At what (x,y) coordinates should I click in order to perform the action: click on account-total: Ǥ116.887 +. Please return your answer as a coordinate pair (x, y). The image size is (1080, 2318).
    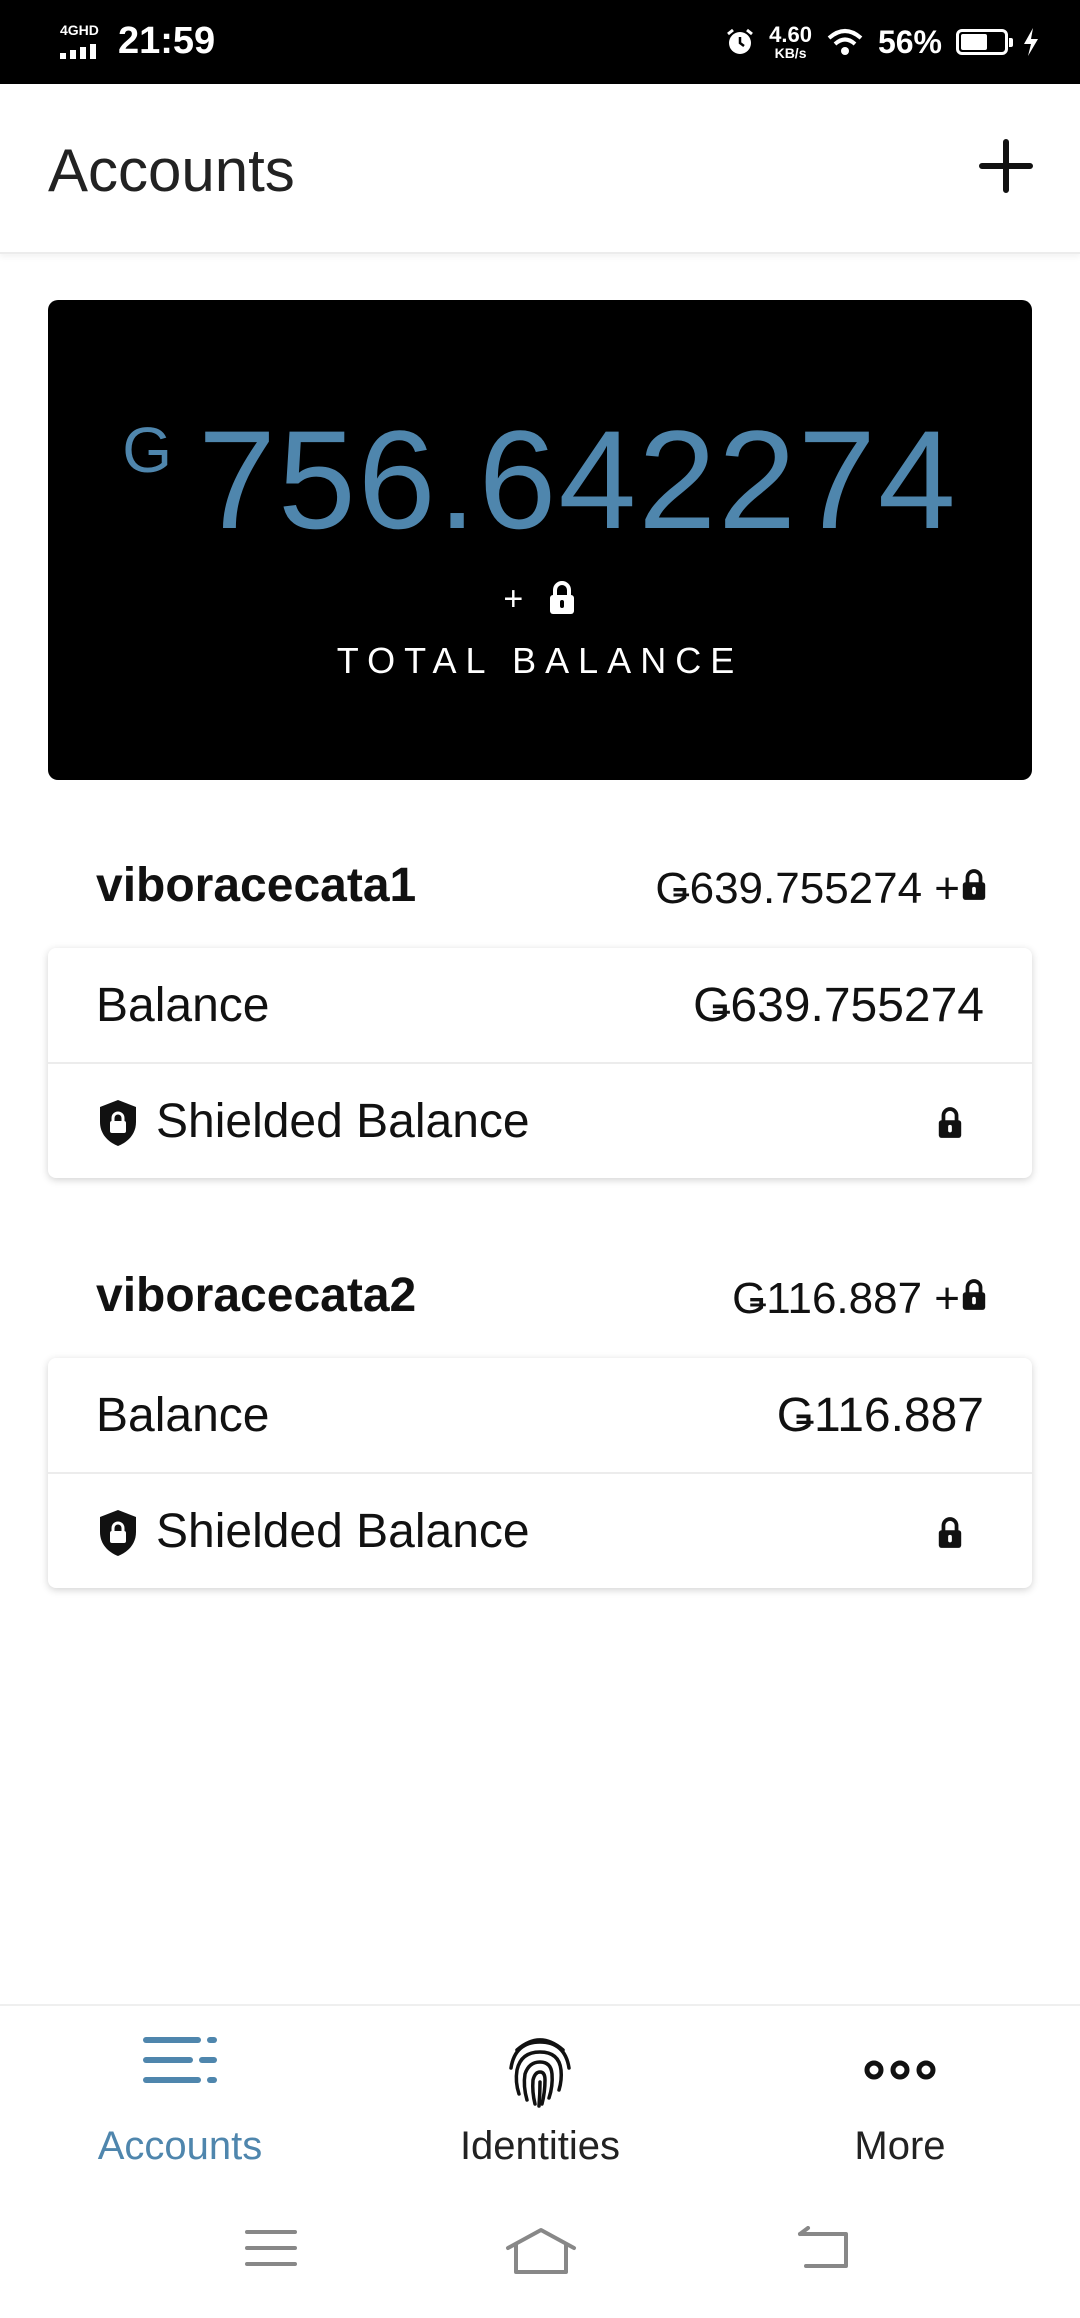
    Looking at the image, I should click on (846, 1298).